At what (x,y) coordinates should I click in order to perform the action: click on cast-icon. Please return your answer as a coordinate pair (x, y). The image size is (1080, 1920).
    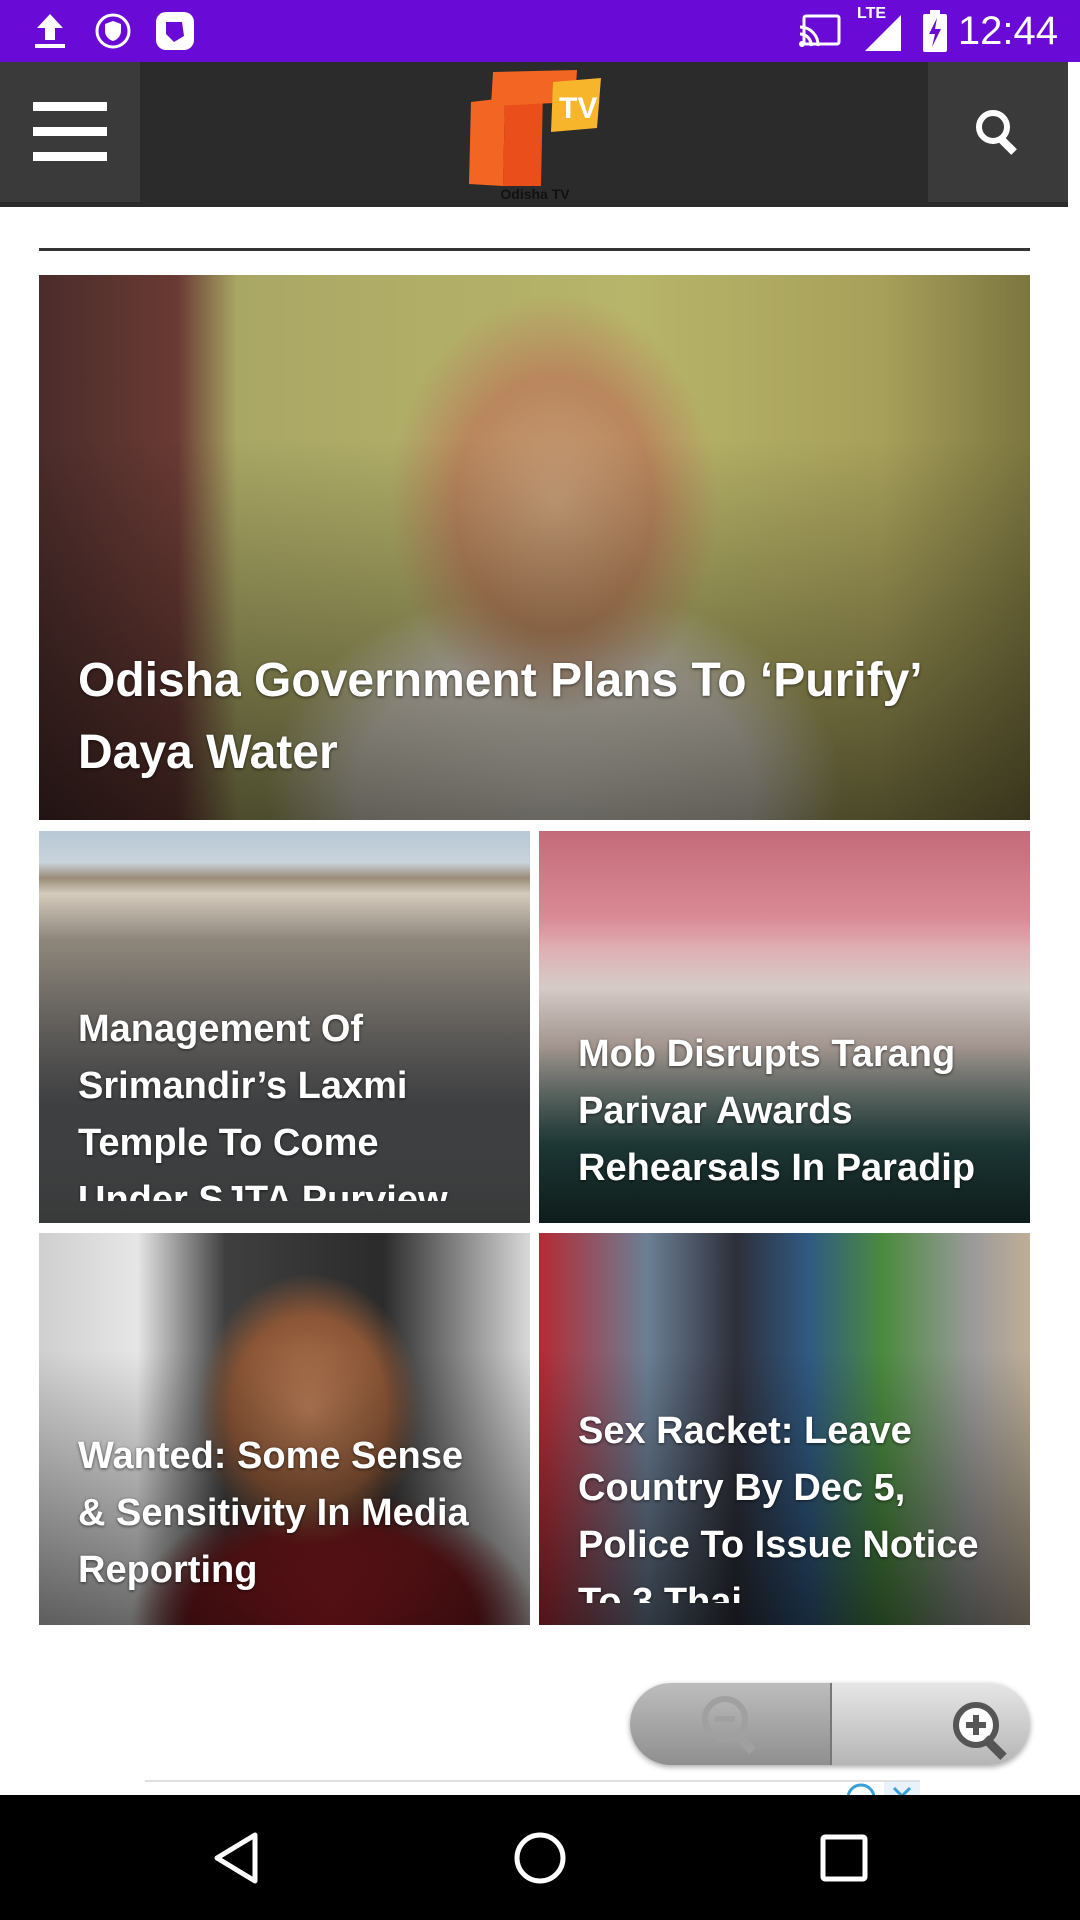
    Looking at the image, I should click on (820, 31).